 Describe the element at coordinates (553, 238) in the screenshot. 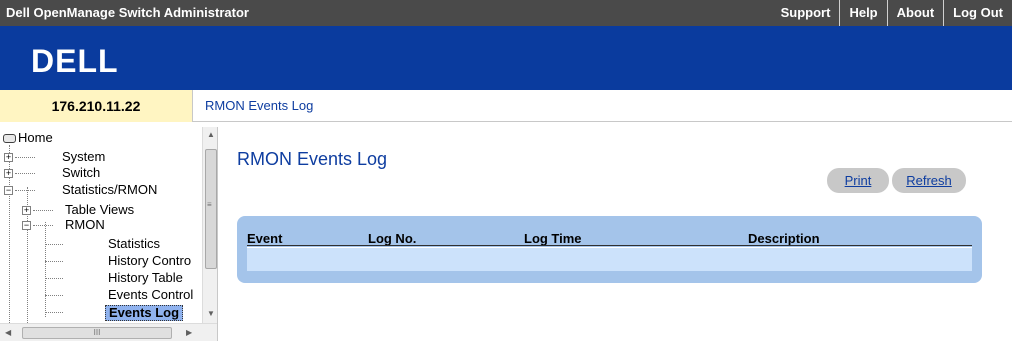

I see `column-header-log-time: Log Time` at that location.